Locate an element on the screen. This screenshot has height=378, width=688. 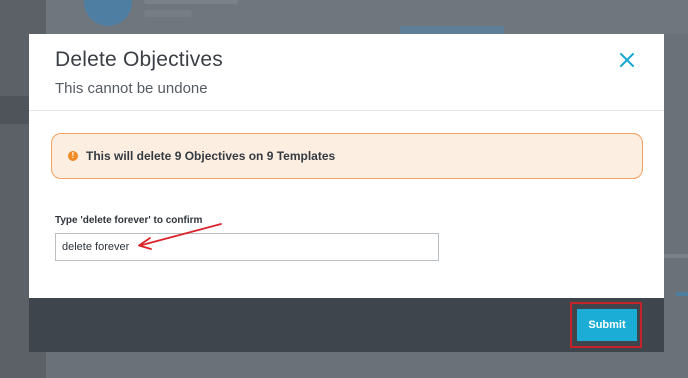
background-header is located at coordinates (367, 17).